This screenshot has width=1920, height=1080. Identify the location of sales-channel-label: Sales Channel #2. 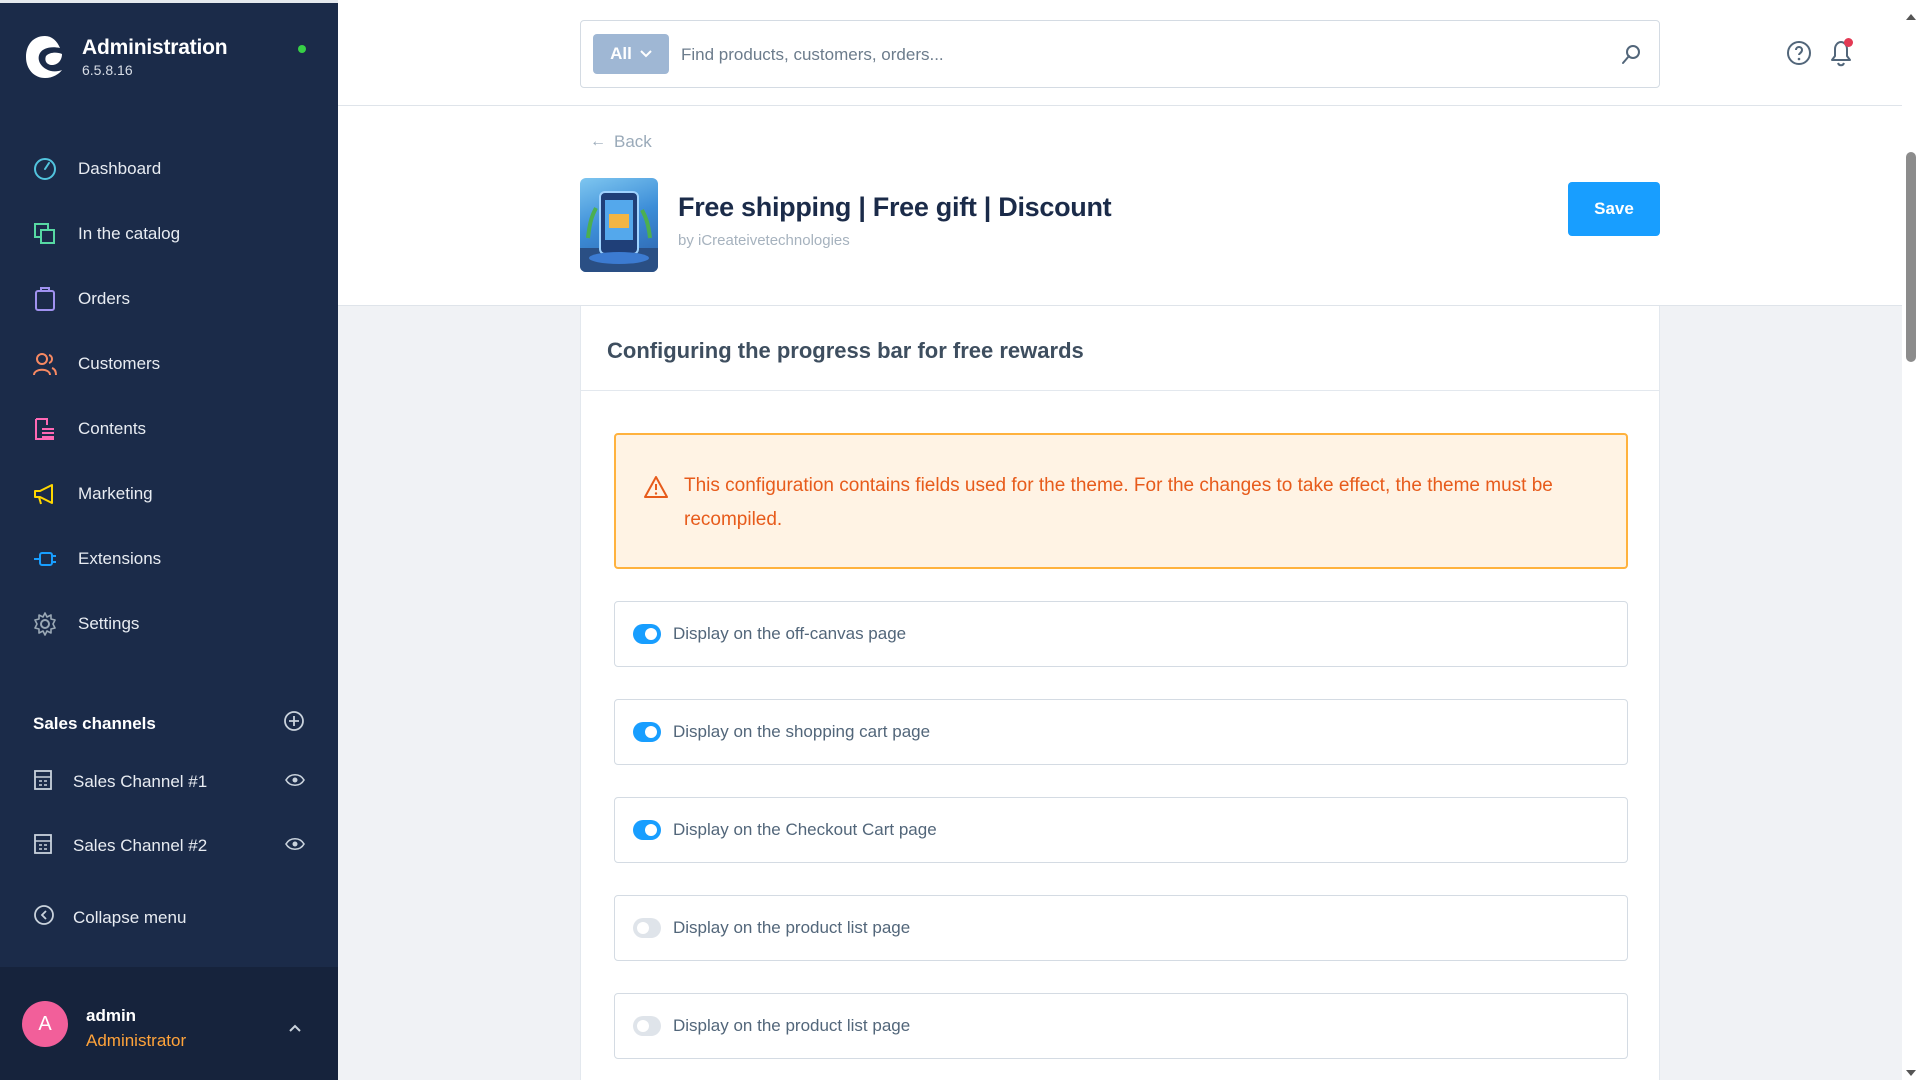
(140, 845).